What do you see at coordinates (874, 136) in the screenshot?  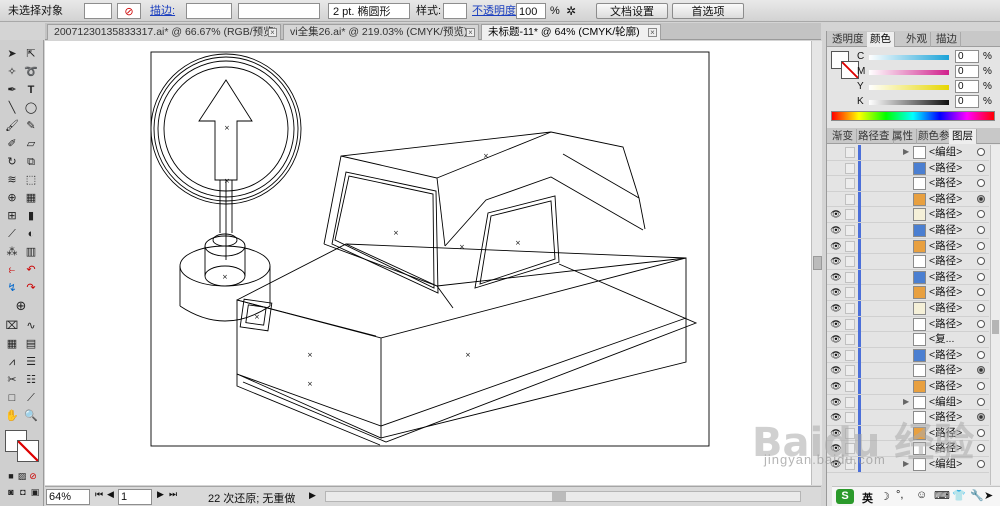 I see `tab-pathfinder: 路径查` at bounding box center [874, 136].